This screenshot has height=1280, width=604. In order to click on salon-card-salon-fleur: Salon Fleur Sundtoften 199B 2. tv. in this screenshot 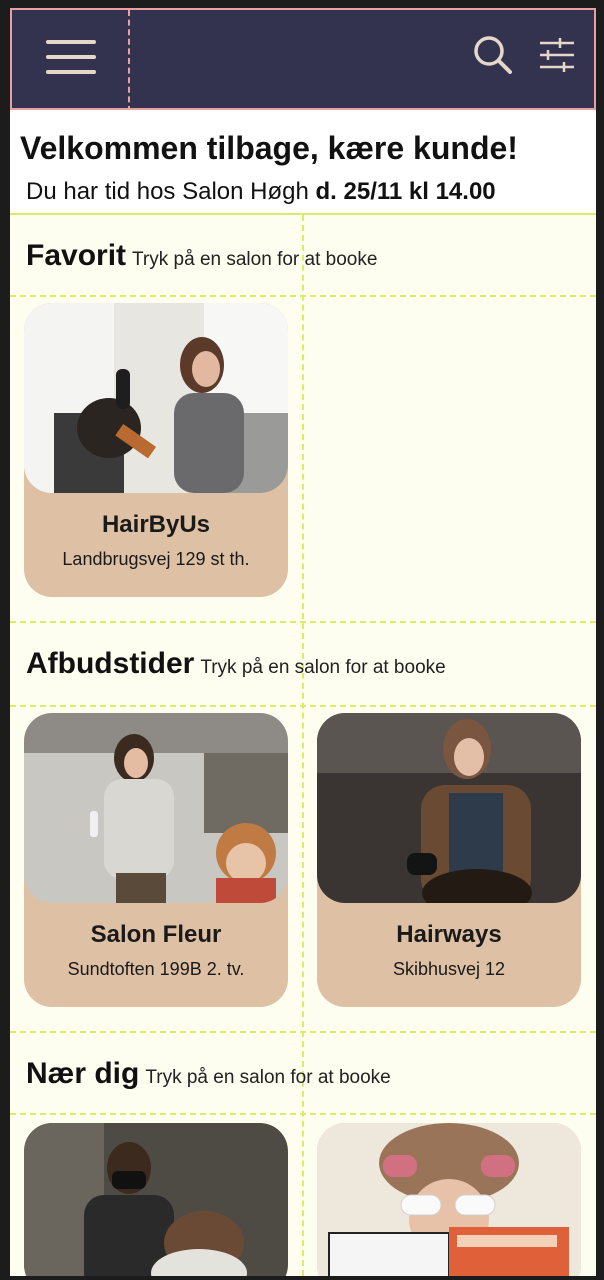, I will do `click(156, 860)`.